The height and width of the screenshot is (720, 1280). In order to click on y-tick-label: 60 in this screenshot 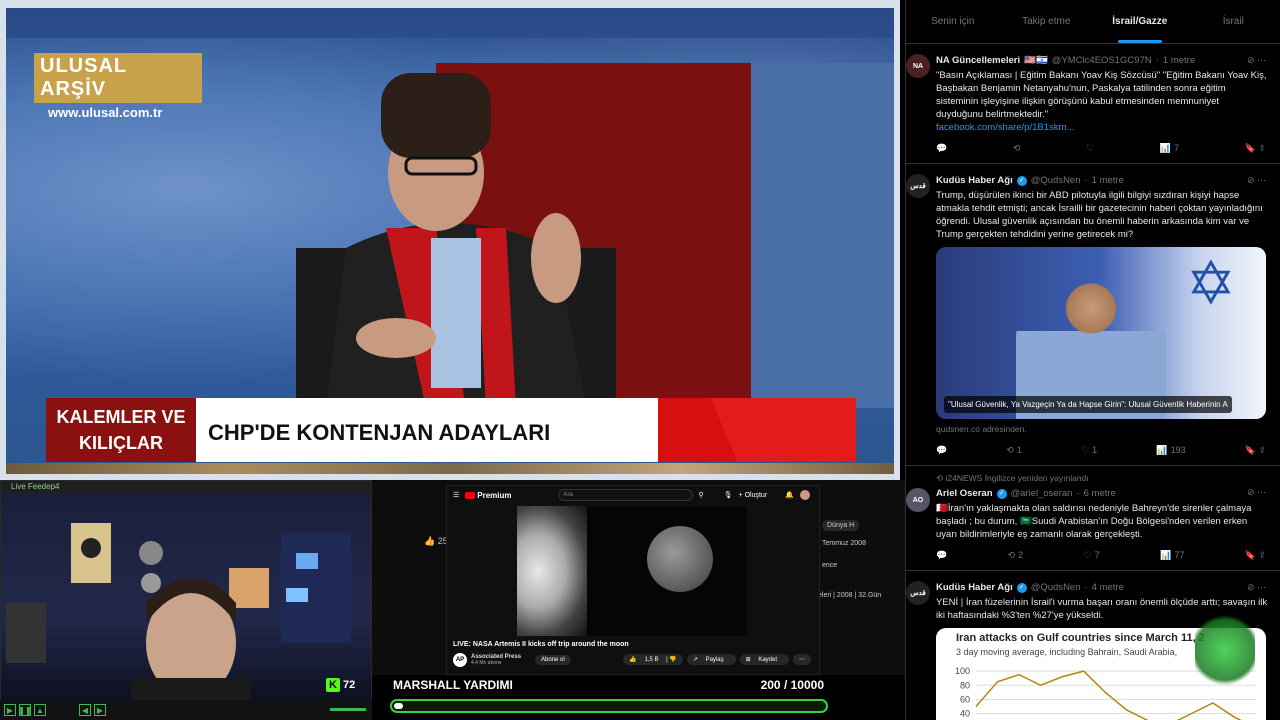, I will do `click(965, 699)`.